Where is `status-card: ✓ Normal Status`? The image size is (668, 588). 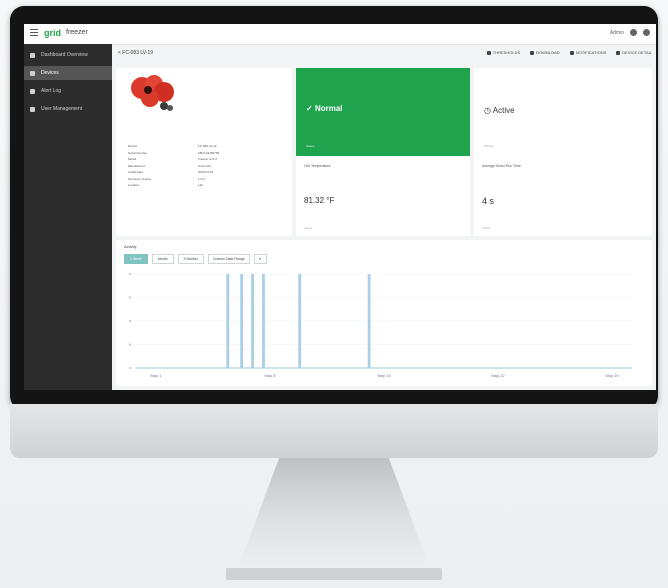 status-card: ✓ Normal Status is located at coordinates (383, 112).